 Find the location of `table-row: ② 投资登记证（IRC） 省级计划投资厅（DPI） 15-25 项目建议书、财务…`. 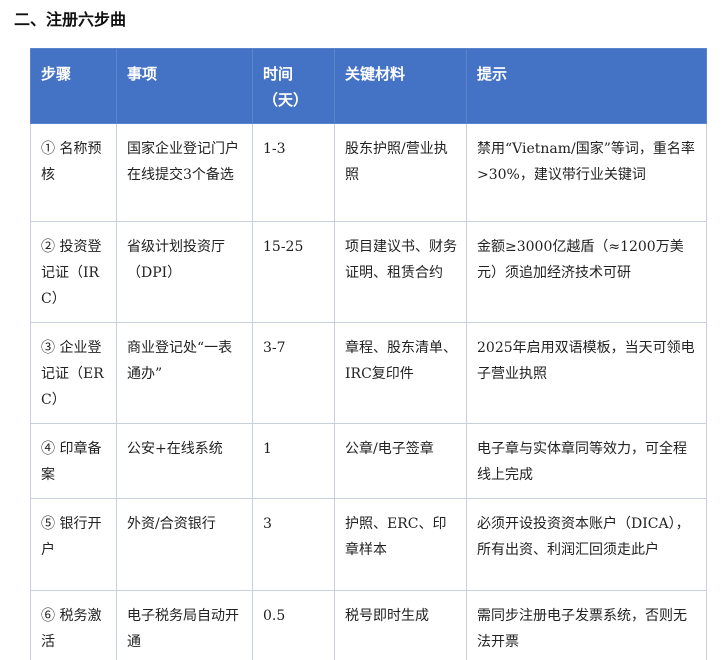

table-row: ② 投资登记证（IRC） 省级计划投资厅（DPI） 15-25 项目建议书、财务… is located at coordinates (368, 272).